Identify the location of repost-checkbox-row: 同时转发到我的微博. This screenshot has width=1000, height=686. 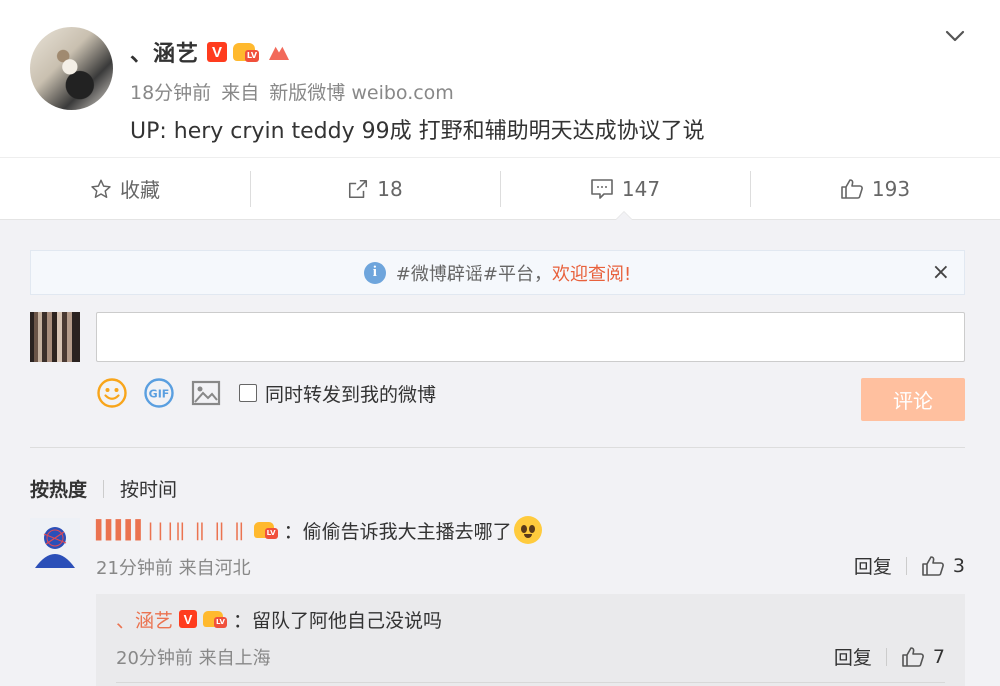
(337, 393).